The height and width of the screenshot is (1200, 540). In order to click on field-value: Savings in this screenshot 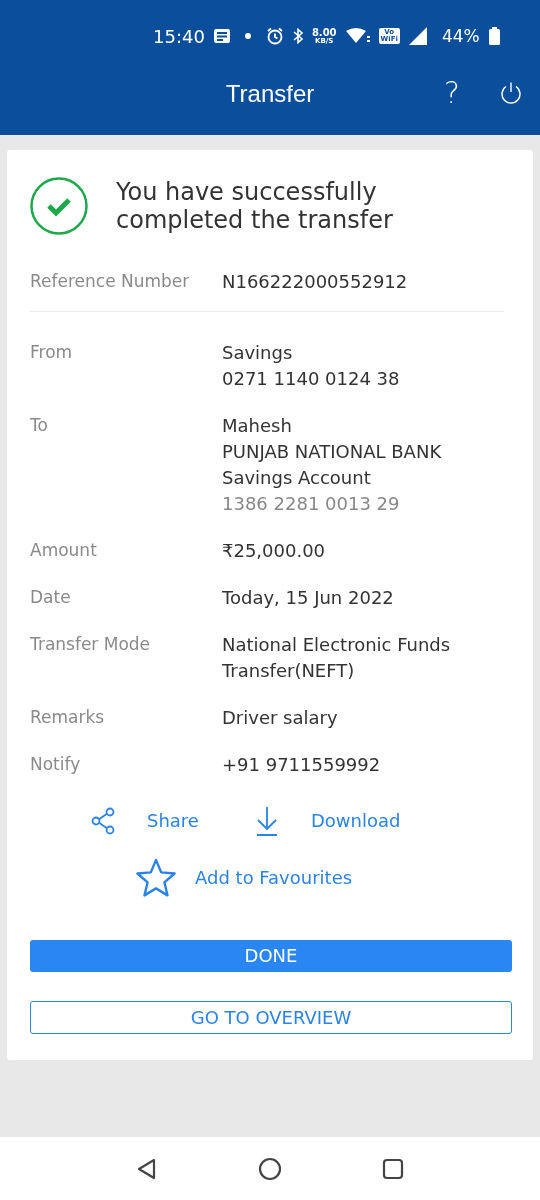, I will do `click(258, 352)`.